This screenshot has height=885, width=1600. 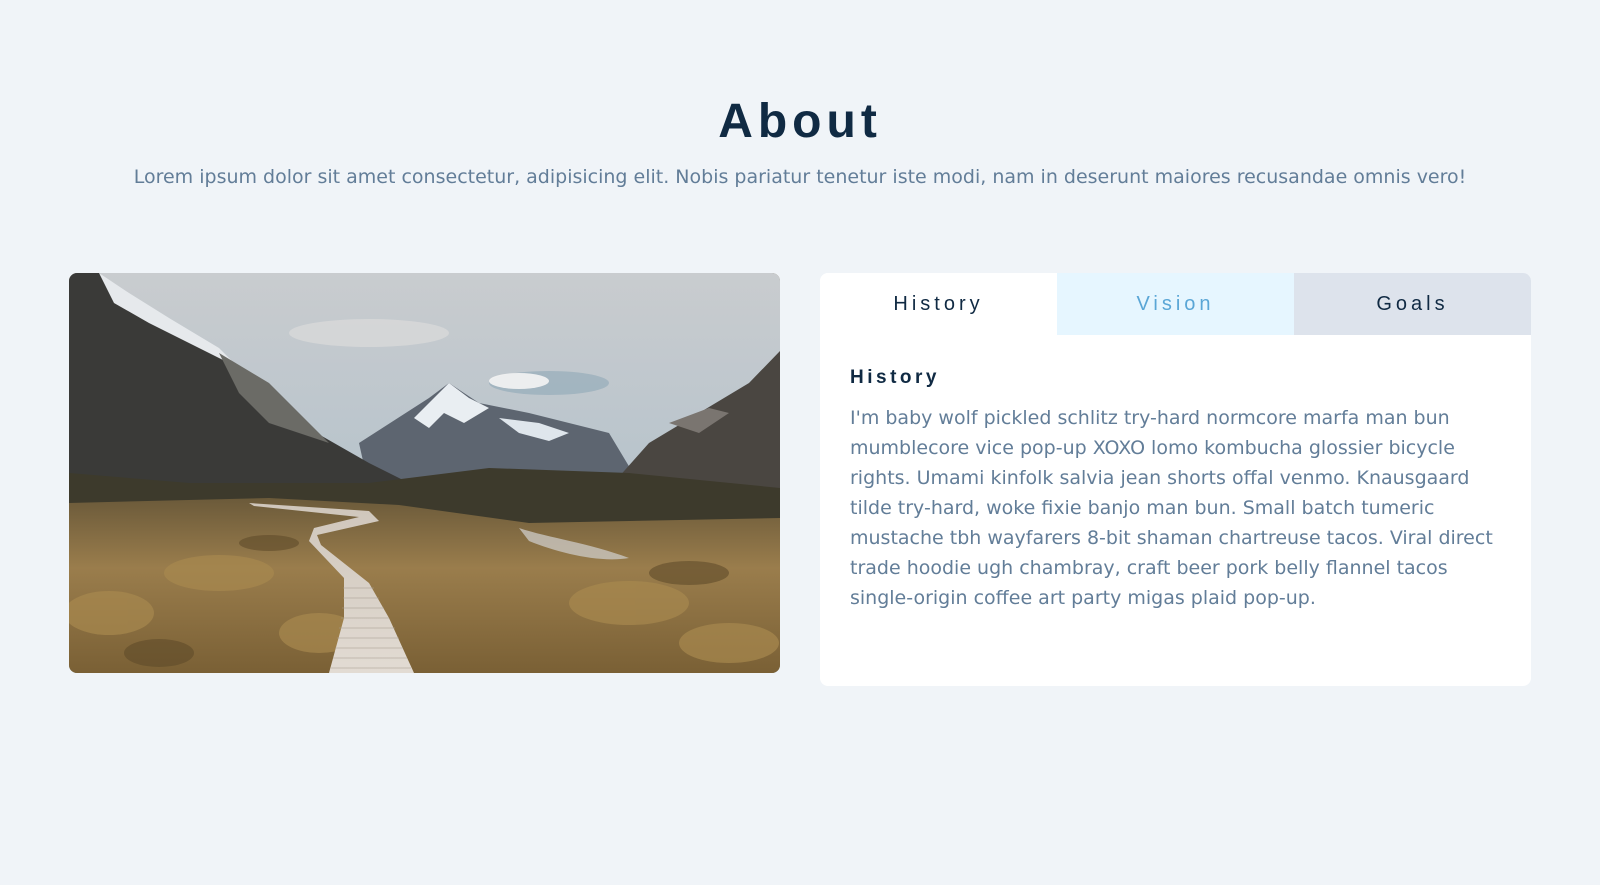 I want to click on tab-bar: History Vision Goals, so click(x=1175, y=304).